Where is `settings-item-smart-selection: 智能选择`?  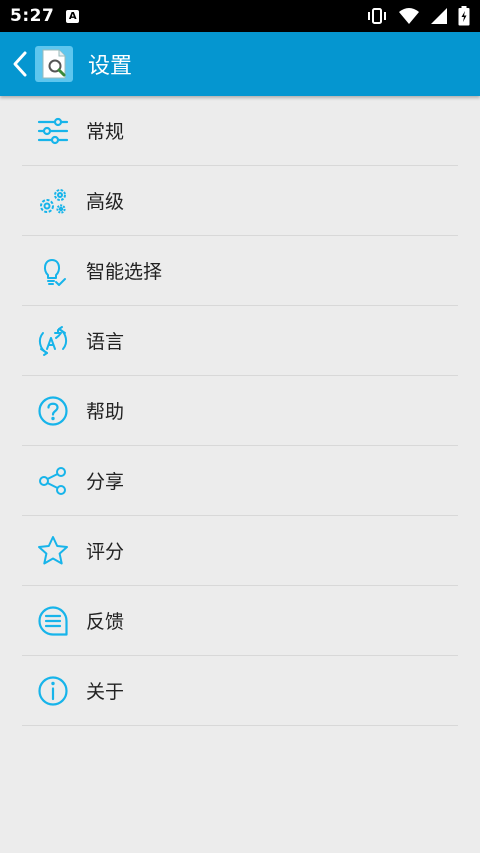
settings-item-smart-selection: 智能选择 is located at coordinates (240, 271).